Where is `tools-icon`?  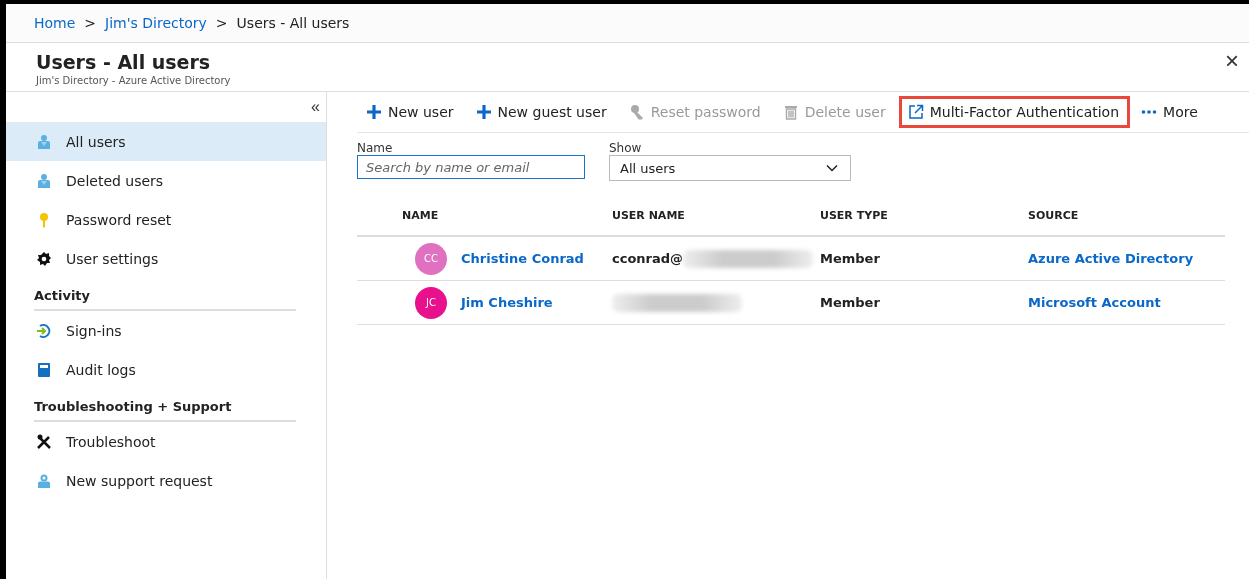
tools-icon is located at coordinates (44, 441).